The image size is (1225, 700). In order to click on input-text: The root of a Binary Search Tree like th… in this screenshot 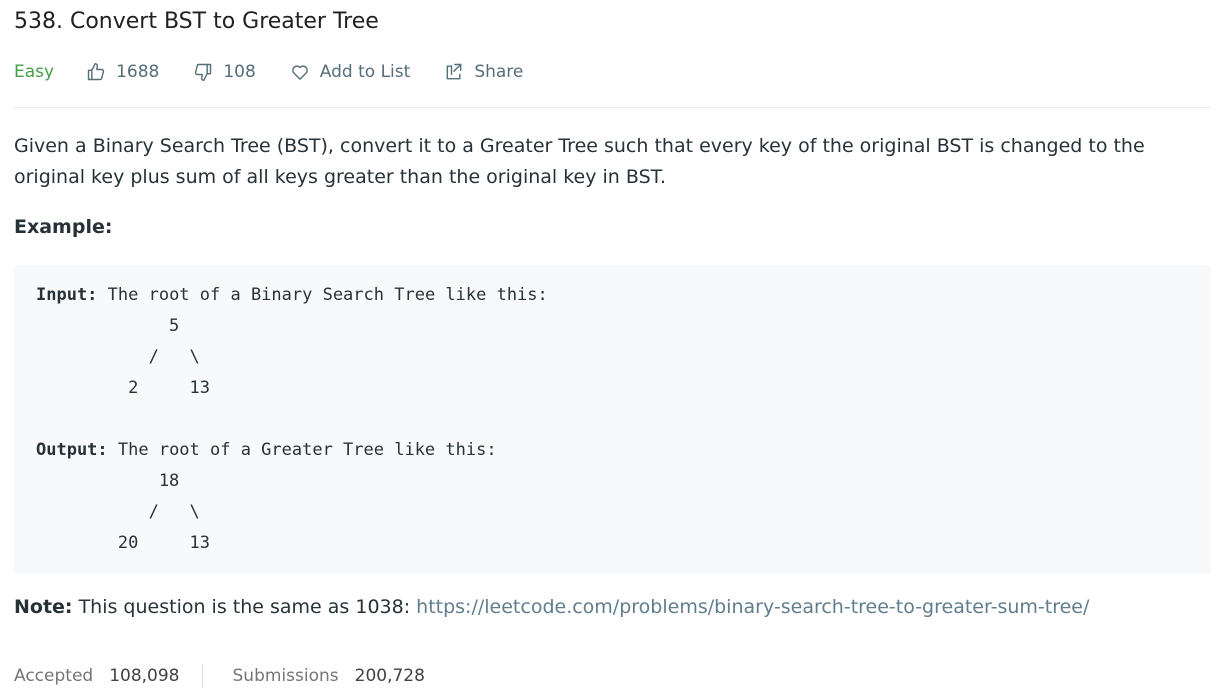, I will do `click(322, 295)`.